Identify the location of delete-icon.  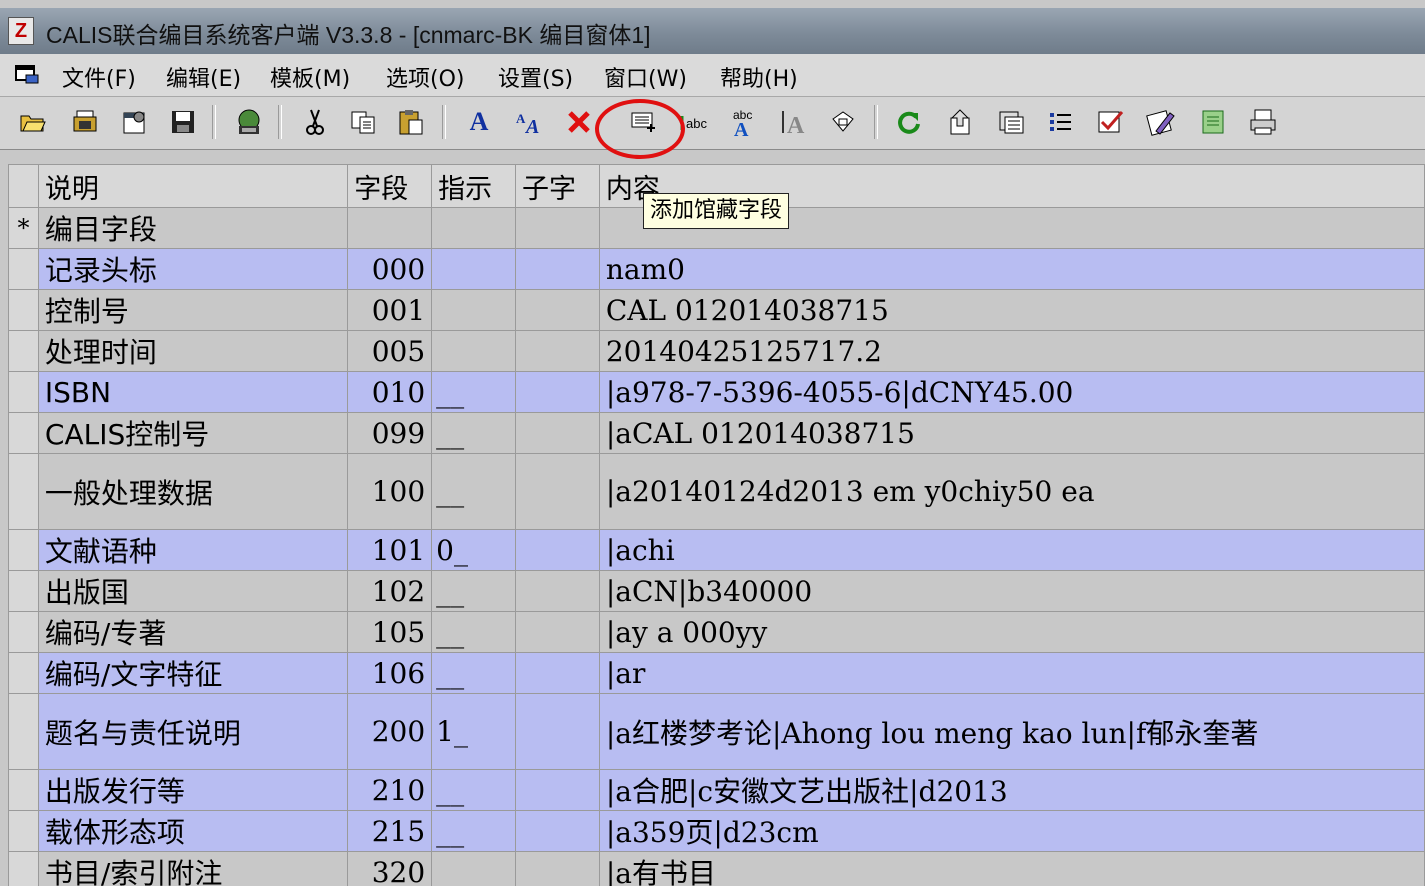
(579, 122).